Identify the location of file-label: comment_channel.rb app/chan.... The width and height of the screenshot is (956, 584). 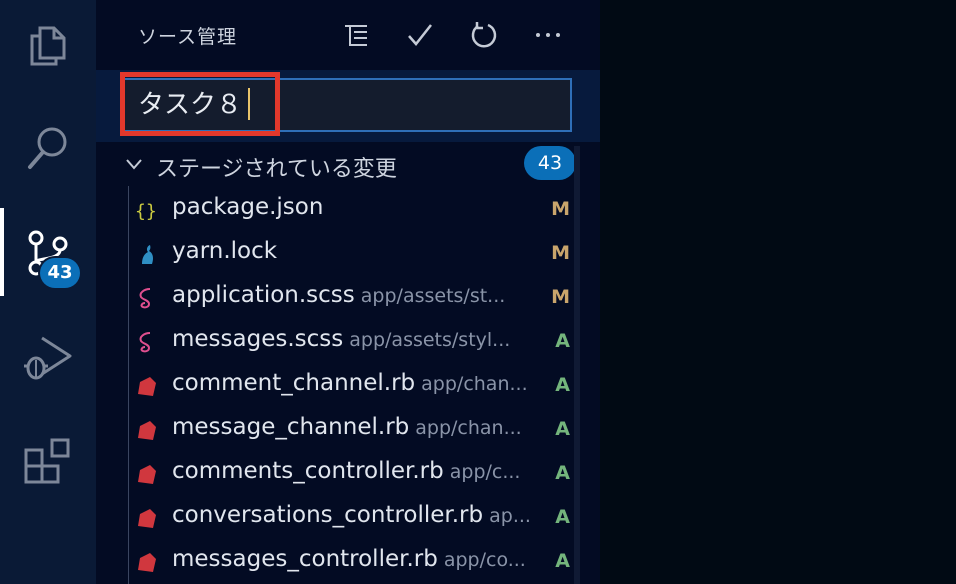
(352, 383).